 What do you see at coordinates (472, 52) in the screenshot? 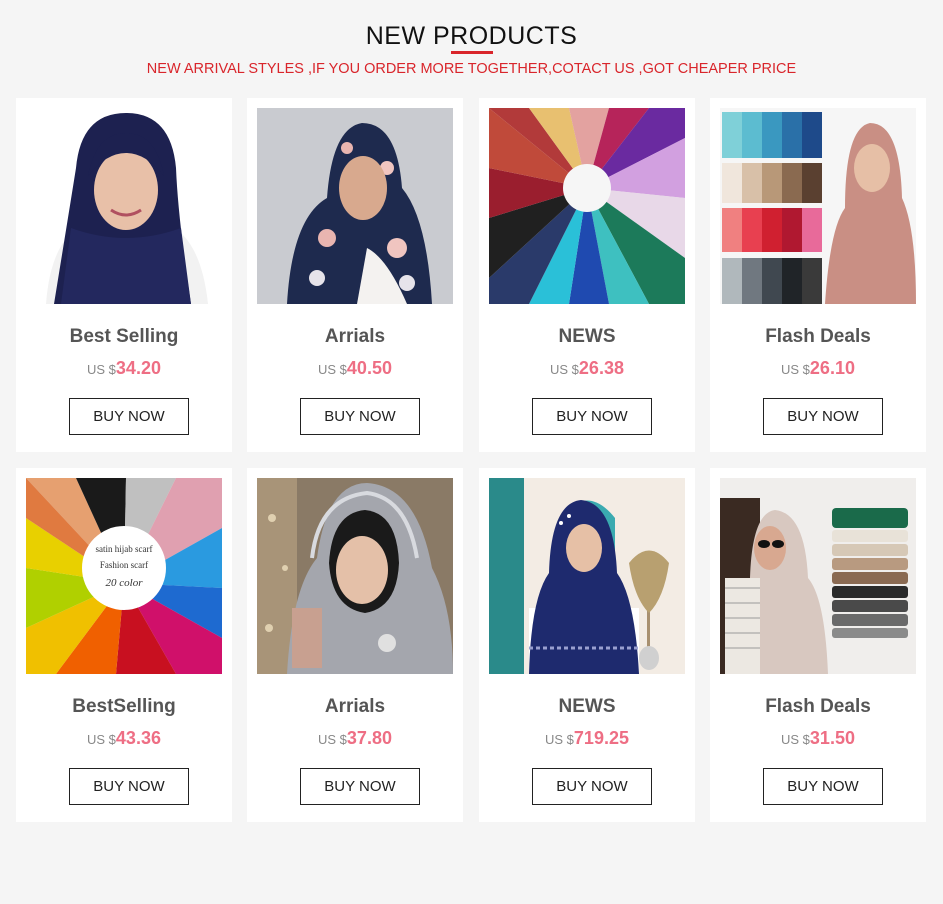
I see `title-underline` at bounding box center [472, 52].